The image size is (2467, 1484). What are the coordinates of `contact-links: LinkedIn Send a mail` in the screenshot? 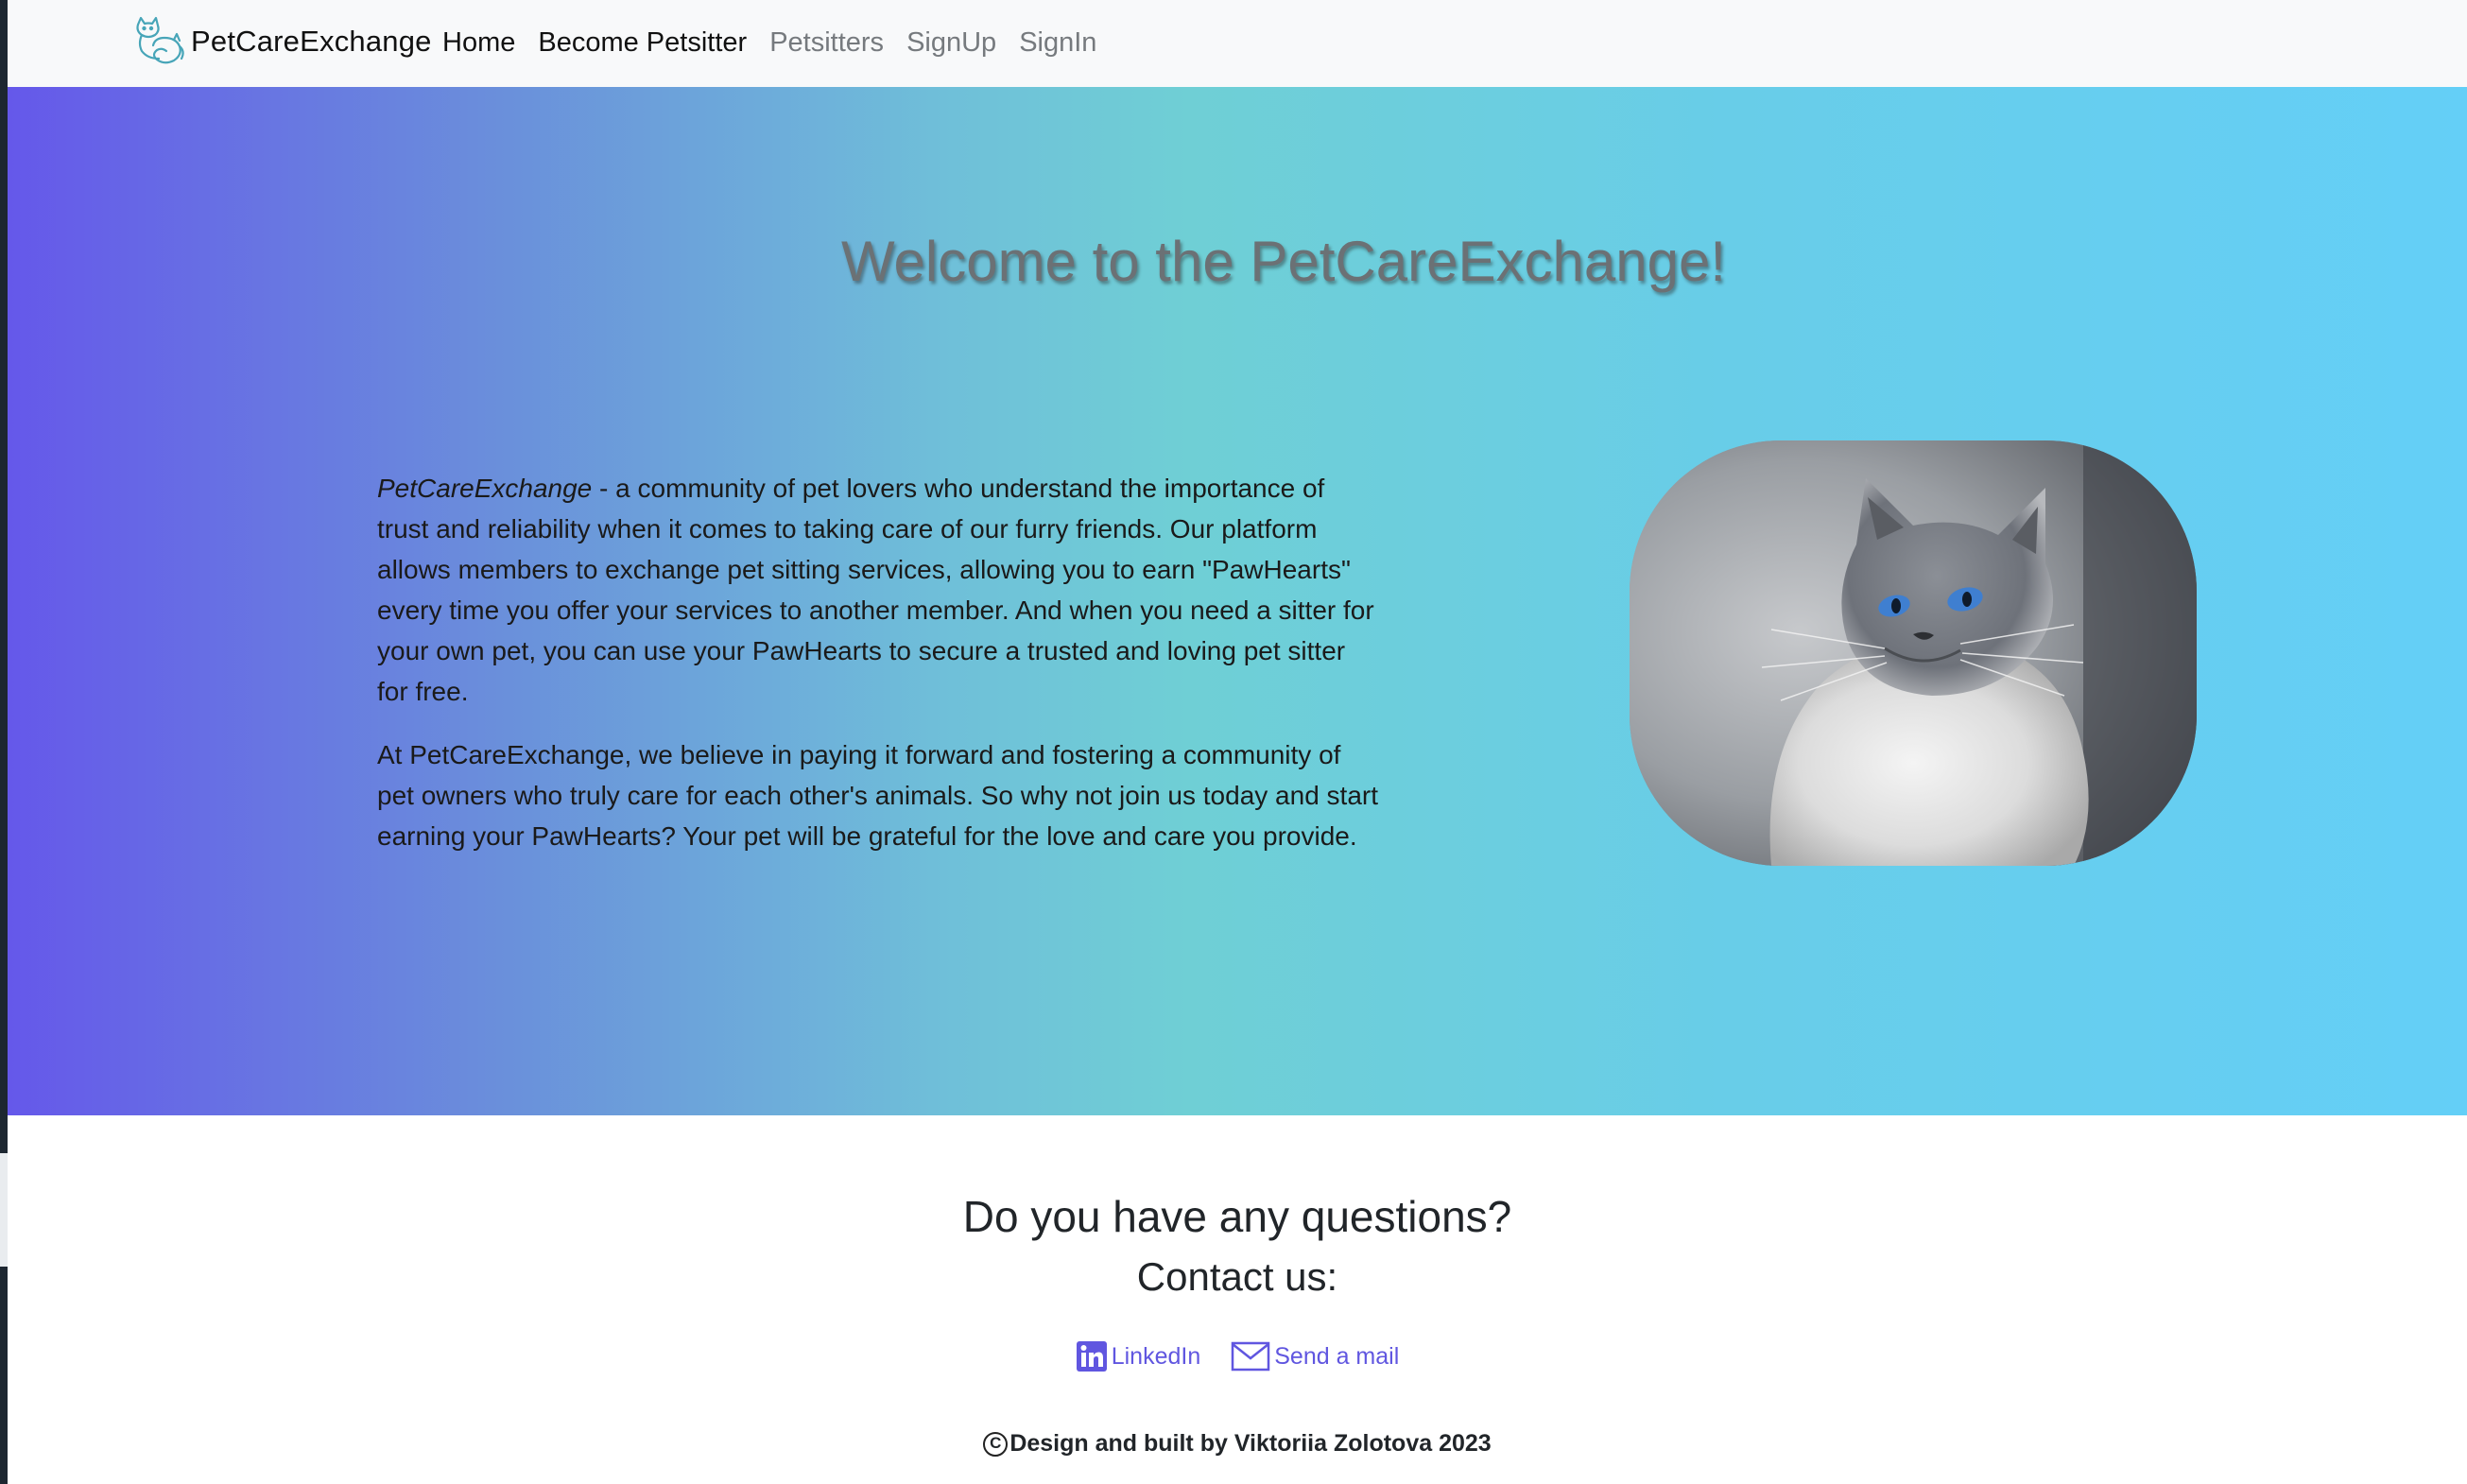 It's located at (1237, 1356).